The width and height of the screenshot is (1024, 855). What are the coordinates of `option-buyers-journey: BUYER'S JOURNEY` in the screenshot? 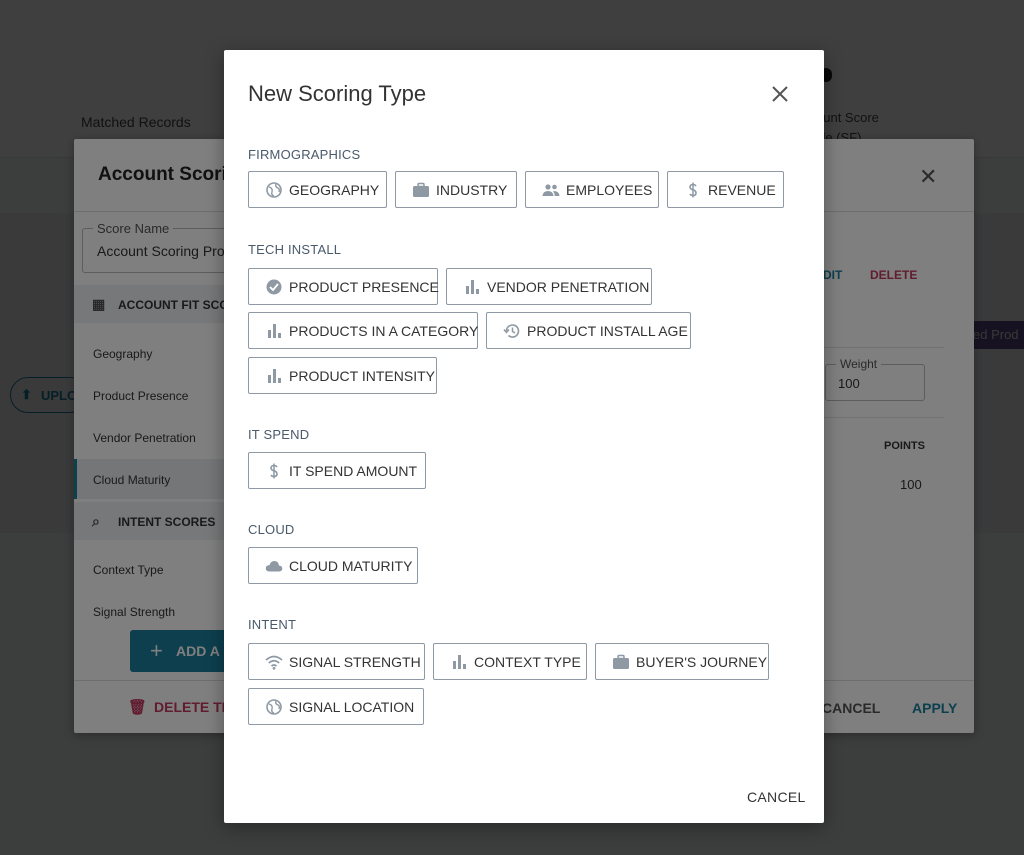 It's located at (682, 661).